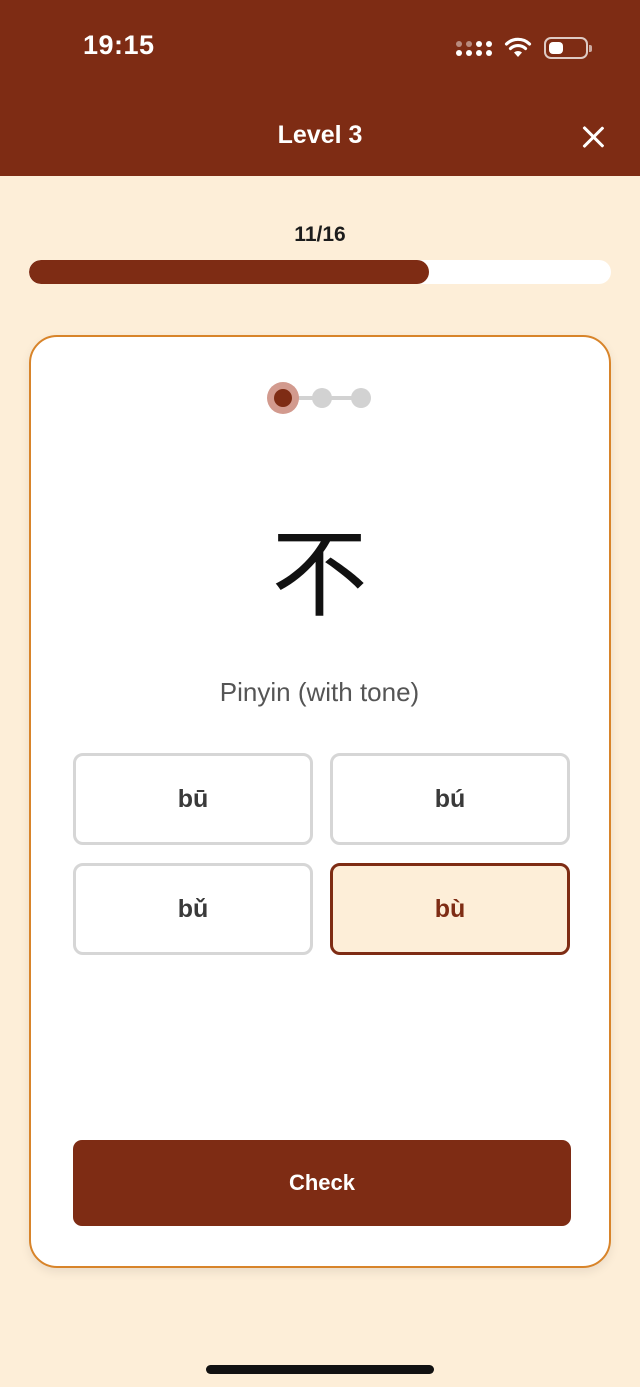 The width and height of the screenshot is (640, 1387). I want to click on battery-icon, so click(568, 48).